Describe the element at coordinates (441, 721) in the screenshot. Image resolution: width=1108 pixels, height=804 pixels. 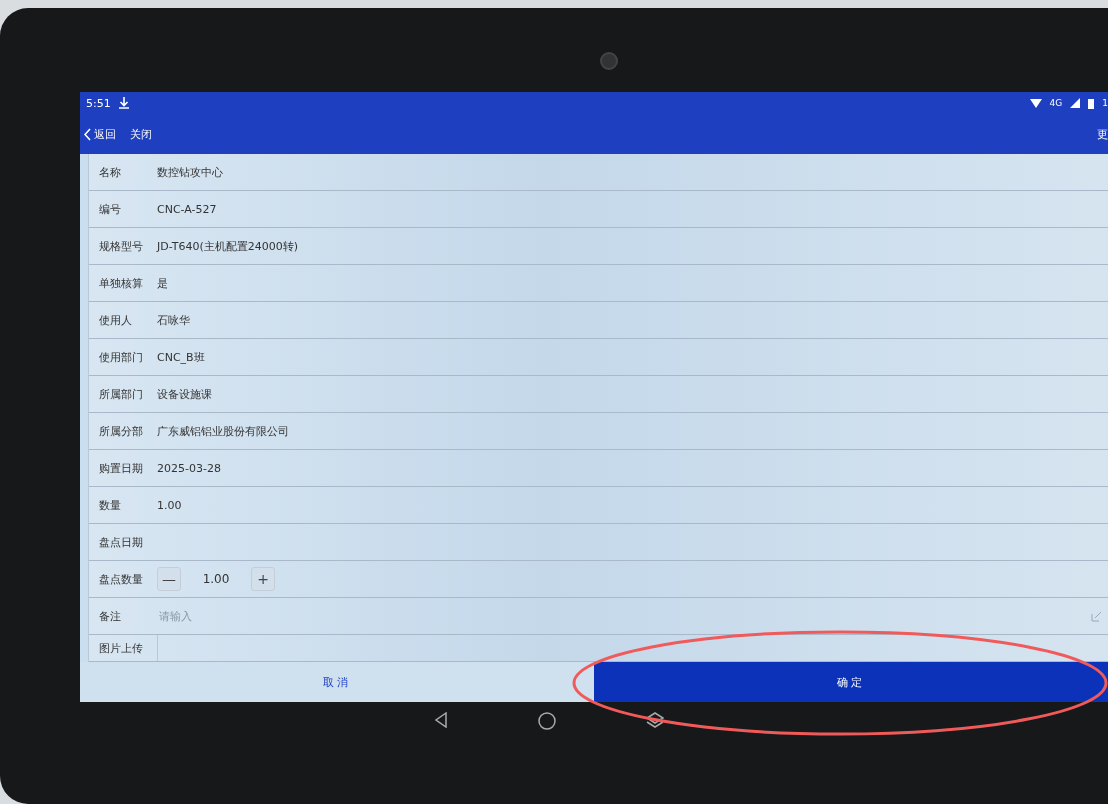
I see `back-icon` at that location.